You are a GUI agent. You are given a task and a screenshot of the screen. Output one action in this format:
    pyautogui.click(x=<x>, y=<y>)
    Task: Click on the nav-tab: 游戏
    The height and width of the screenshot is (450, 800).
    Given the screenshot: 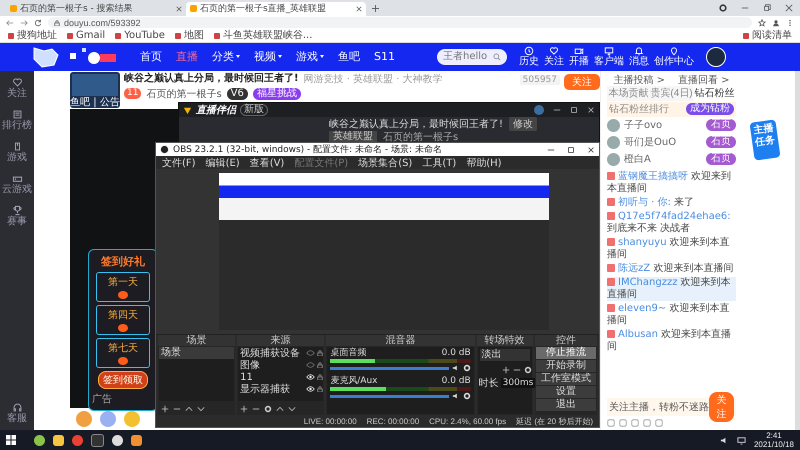 What is the action you would take?
    pyautogui.click(x=310, y=56)
    